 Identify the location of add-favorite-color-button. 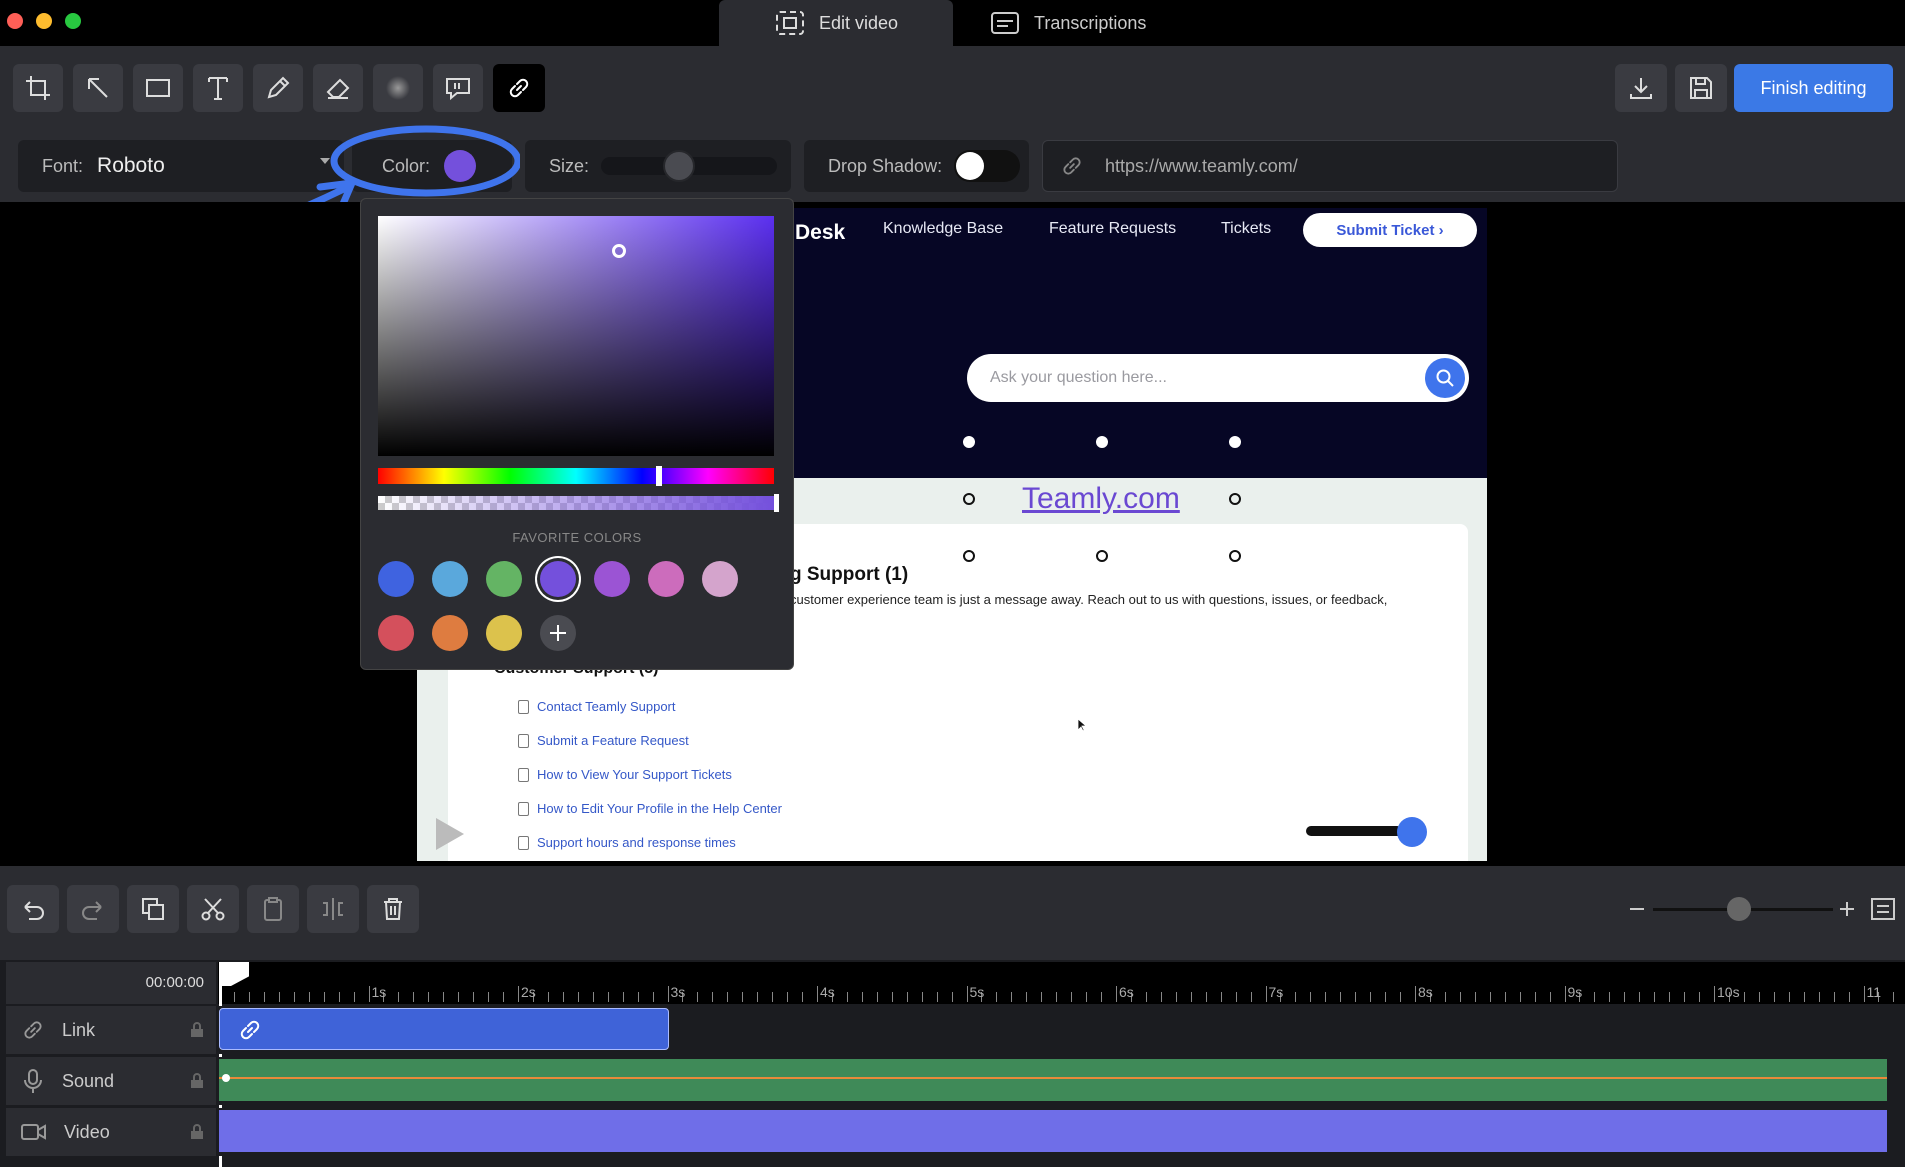
(558, 633).